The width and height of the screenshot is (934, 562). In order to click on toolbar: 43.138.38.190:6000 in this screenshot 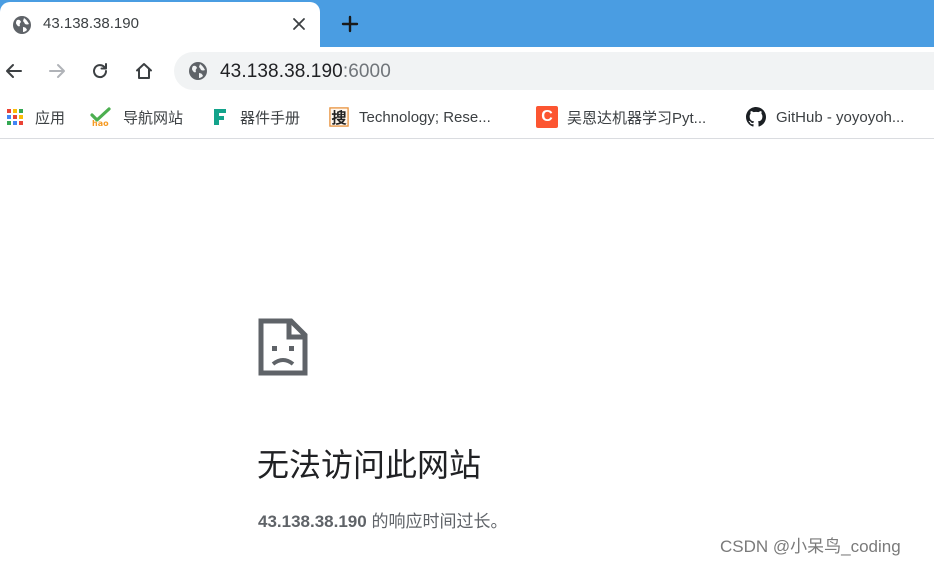, I will do `click(467, 71)`.